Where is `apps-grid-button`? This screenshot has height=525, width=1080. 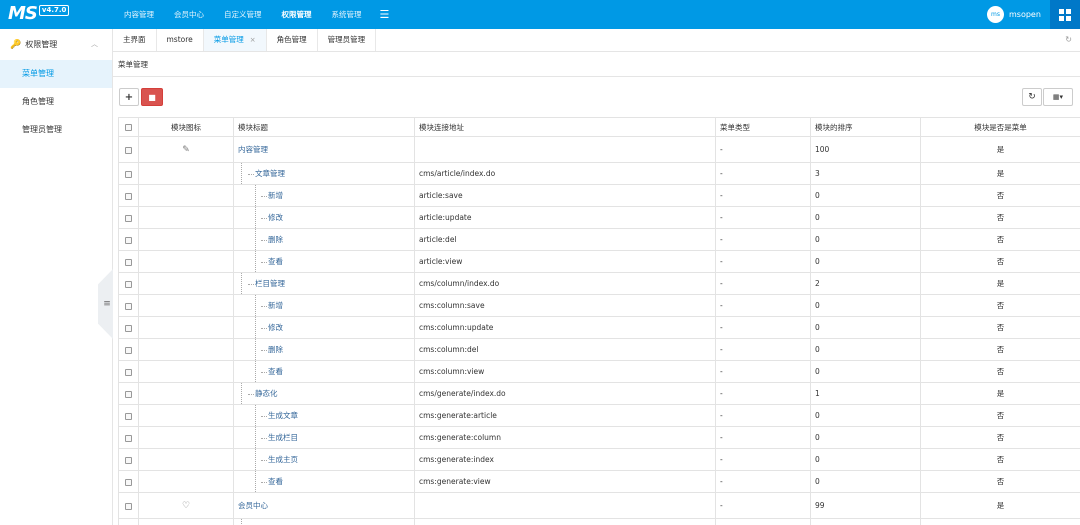
apps-grid-button is located at coordinates (1065, 14).